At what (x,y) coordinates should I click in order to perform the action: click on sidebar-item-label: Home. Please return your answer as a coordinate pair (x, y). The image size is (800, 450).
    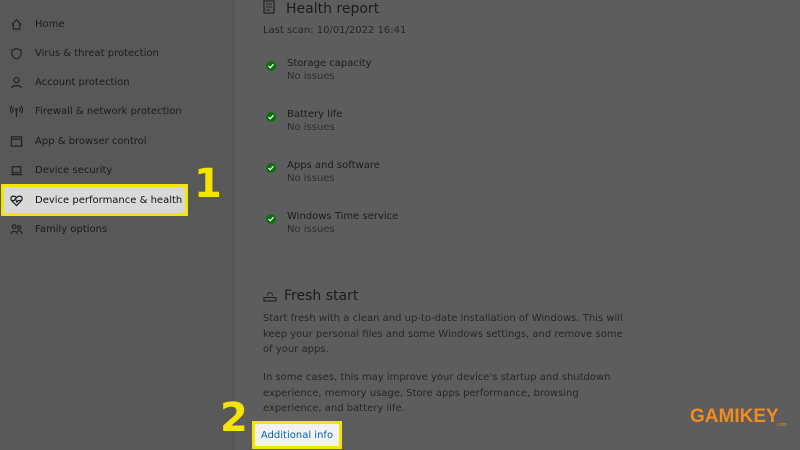
    Looking at the image, I should click on (50, 24).